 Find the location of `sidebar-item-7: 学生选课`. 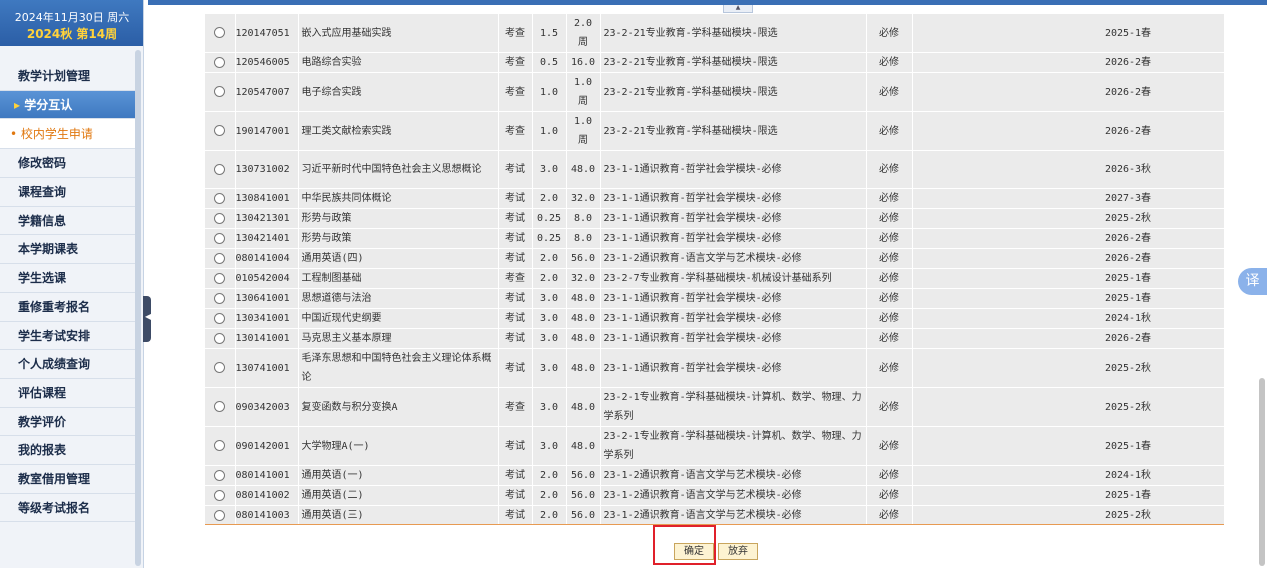

sidebar-item-7: 学生选课 is located at coordinates (68, 278).